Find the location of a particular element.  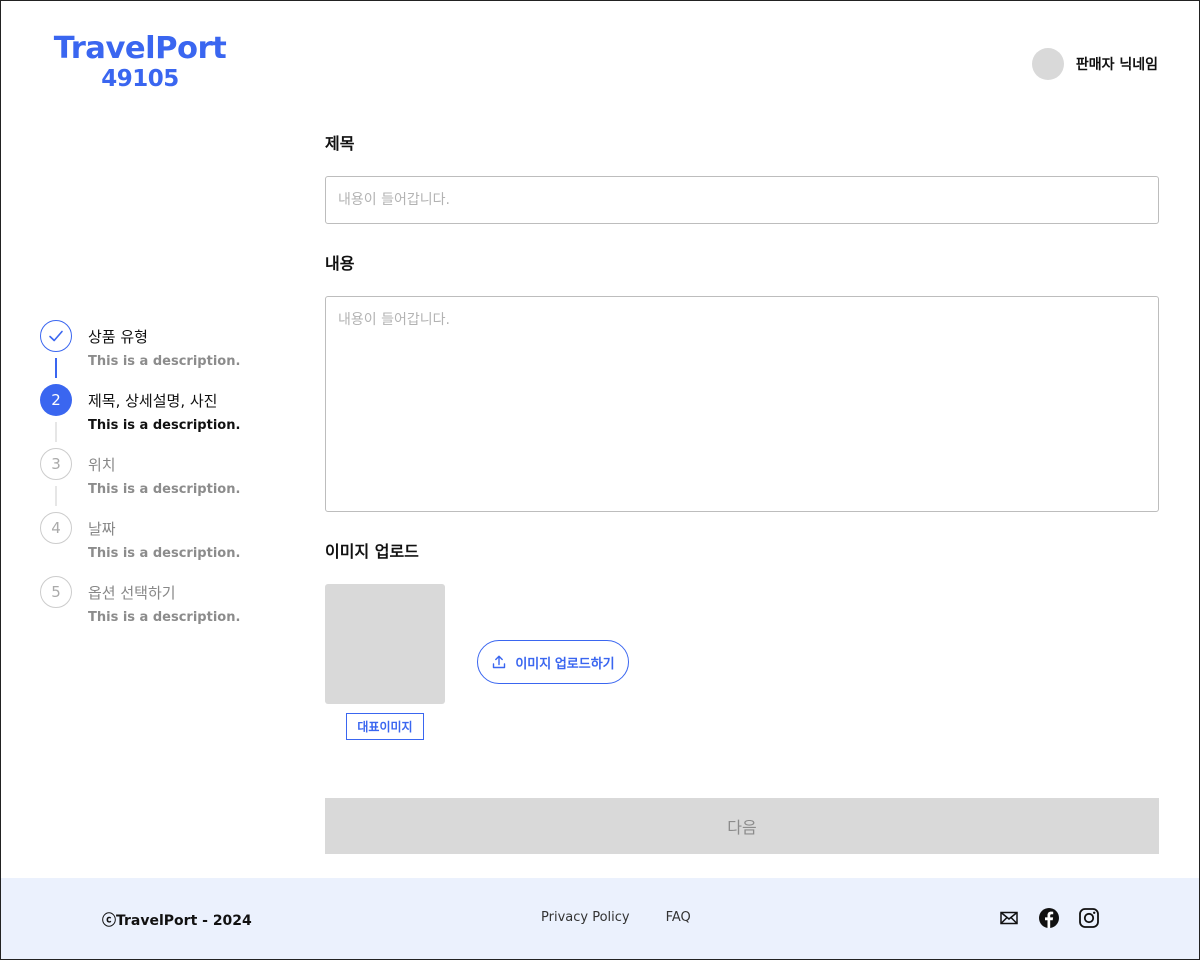

footer-links: Privacy Policy FAQ is located at coordinates (616, 917).